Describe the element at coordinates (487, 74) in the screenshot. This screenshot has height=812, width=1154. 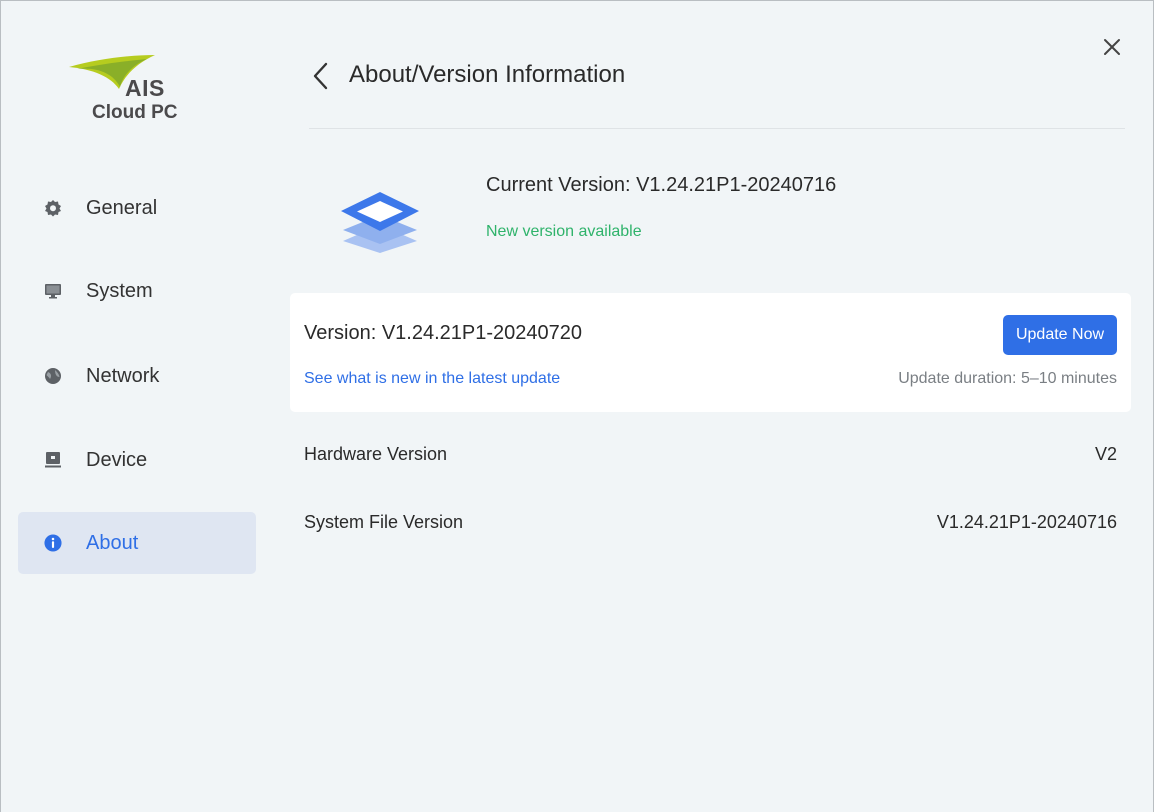
I see `page-title: About/Version Information` at that location.